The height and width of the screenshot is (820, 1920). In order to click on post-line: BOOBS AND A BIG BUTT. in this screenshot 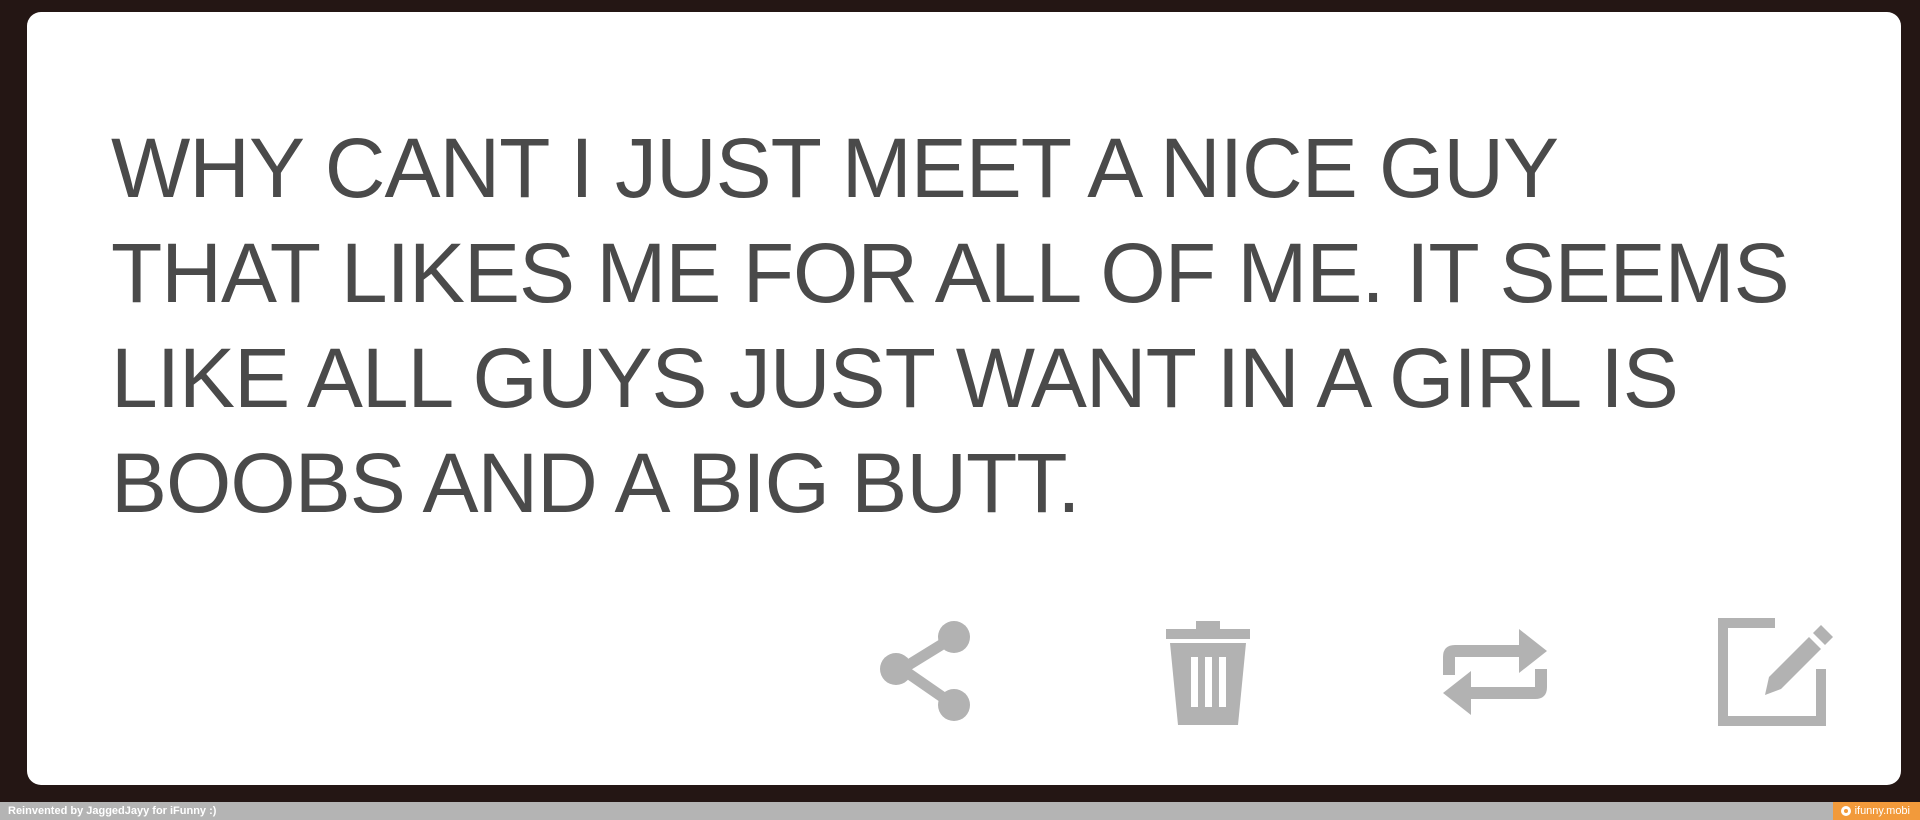, I will do `click(596, 483)`.